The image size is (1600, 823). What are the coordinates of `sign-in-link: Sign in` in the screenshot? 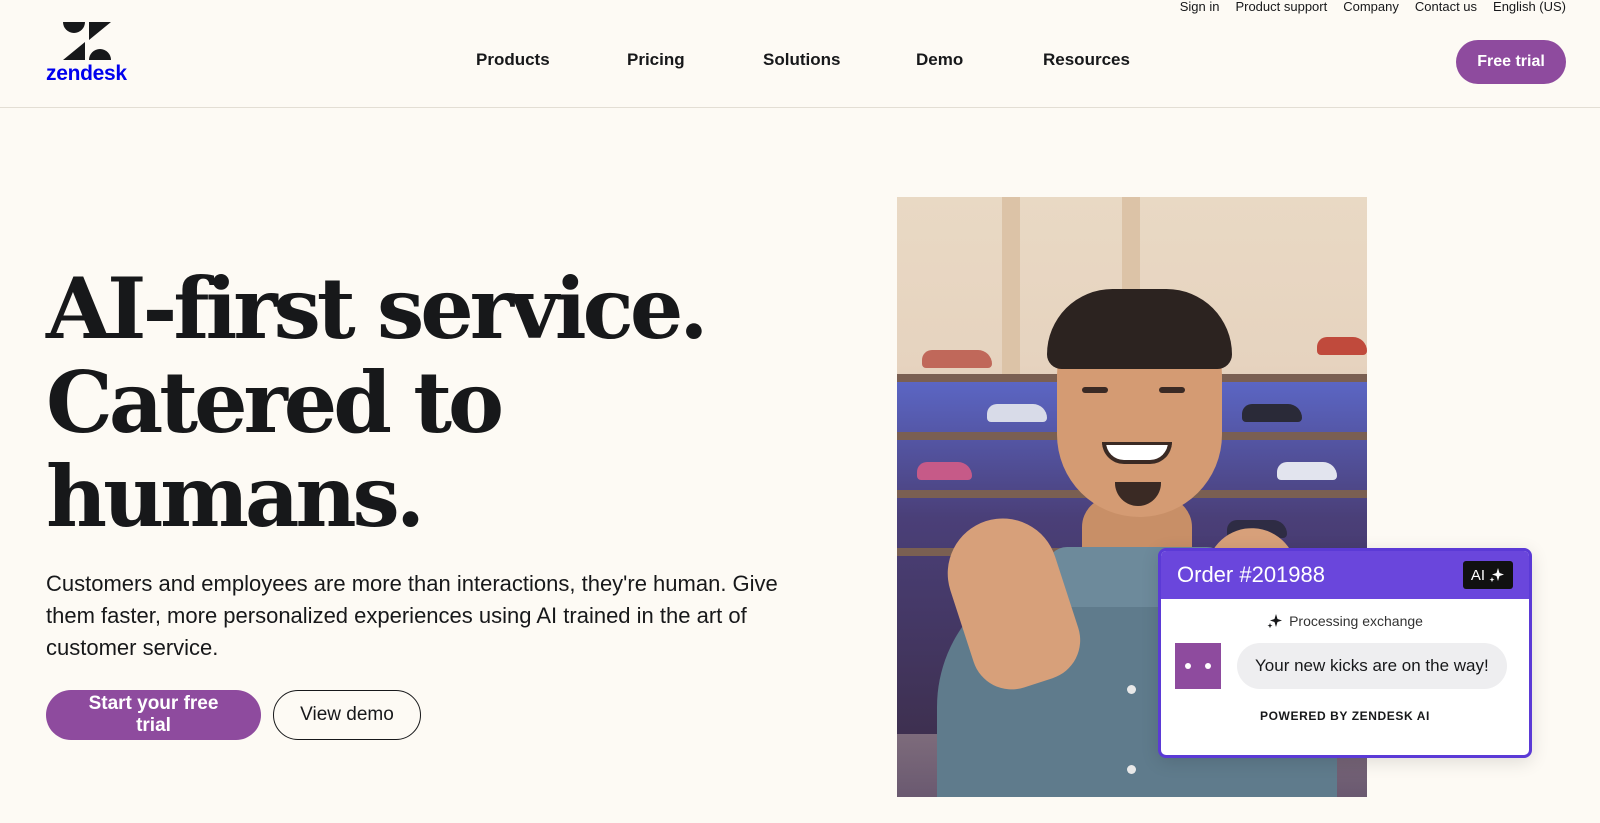 It's located at (1200, 8).